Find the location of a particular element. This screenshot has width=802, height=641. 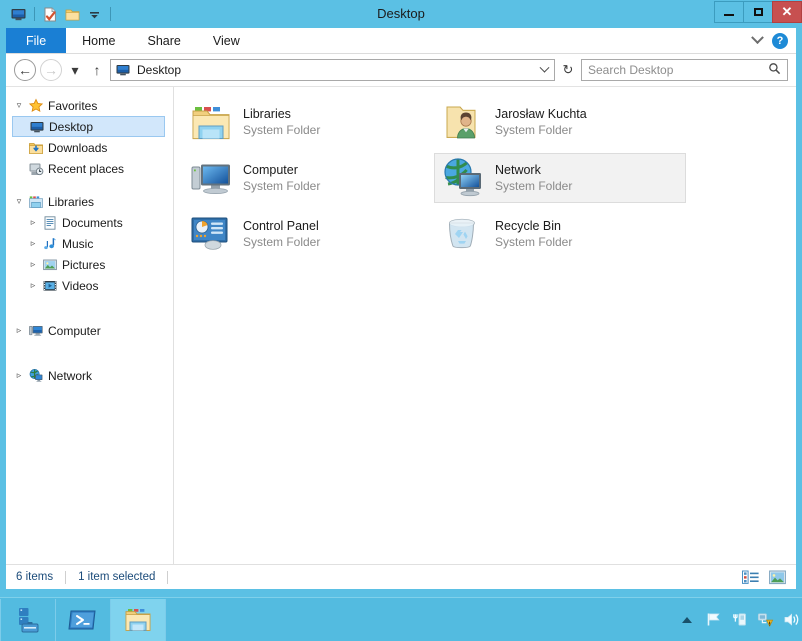

documents-icon is located at coordinates (50, 223).